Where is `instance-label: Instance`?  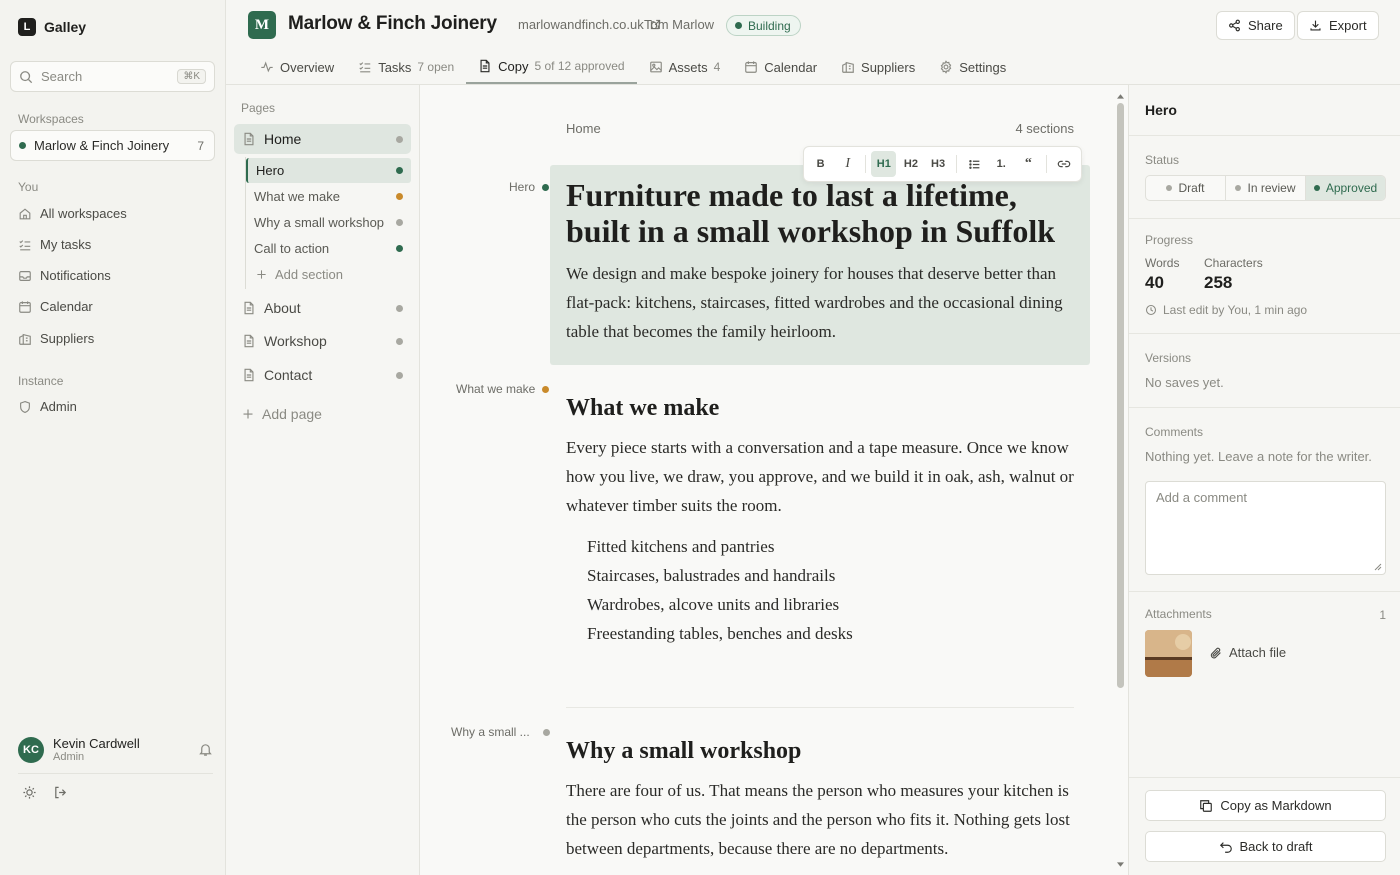
instance-label: Instance is located at coordinates (41, 381).